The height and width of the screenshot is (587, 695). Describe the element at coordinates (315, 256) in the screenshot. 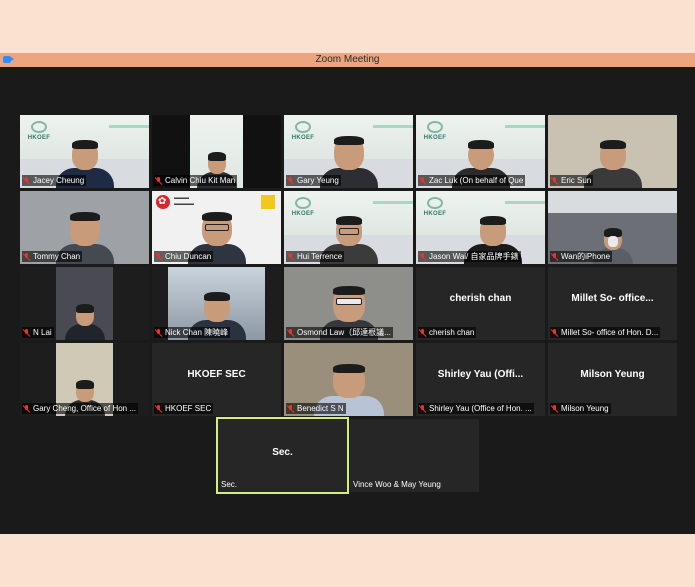

I see `participant-name: Hui Terrence` at that location.